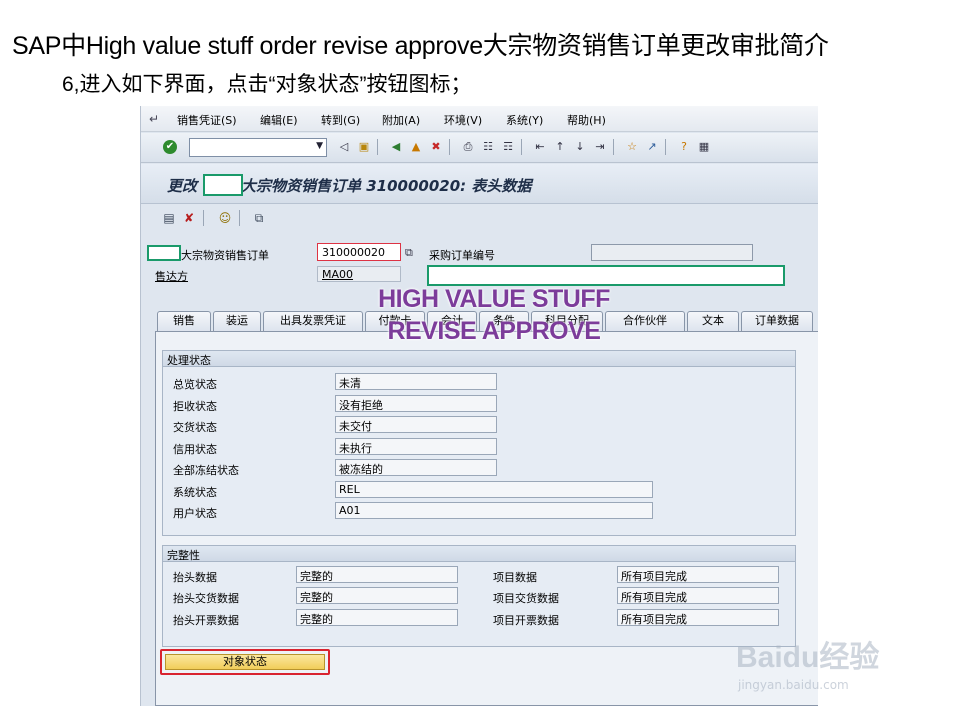  Describe the element at coordinates (184, 321) in the screenshot. I see `tab-sales: 销售` at that location.